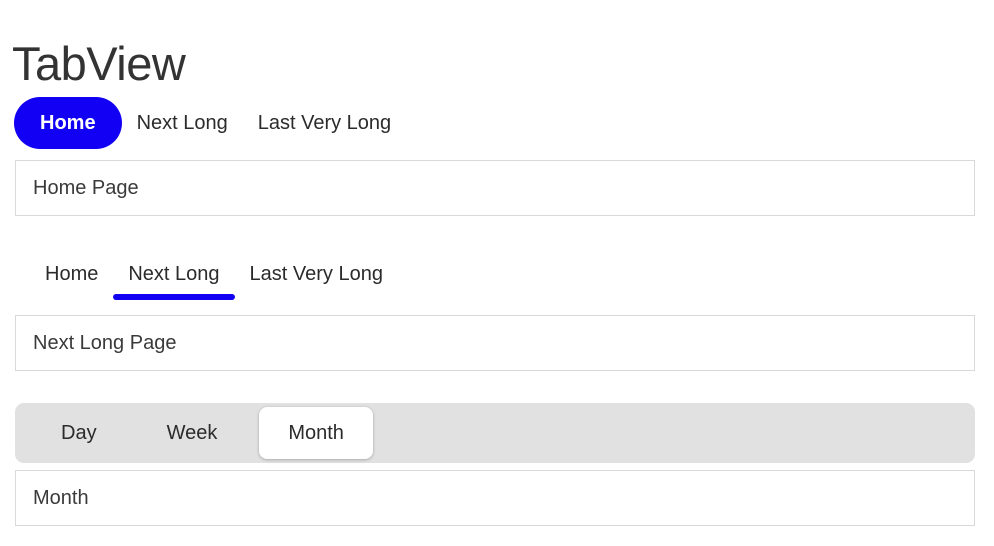 This screenshot has height=546, width=994. What do you see at coordinates (61, 498) in the screenshot?
I see `panel-month-text: Month` at bounding box center [61, 498].